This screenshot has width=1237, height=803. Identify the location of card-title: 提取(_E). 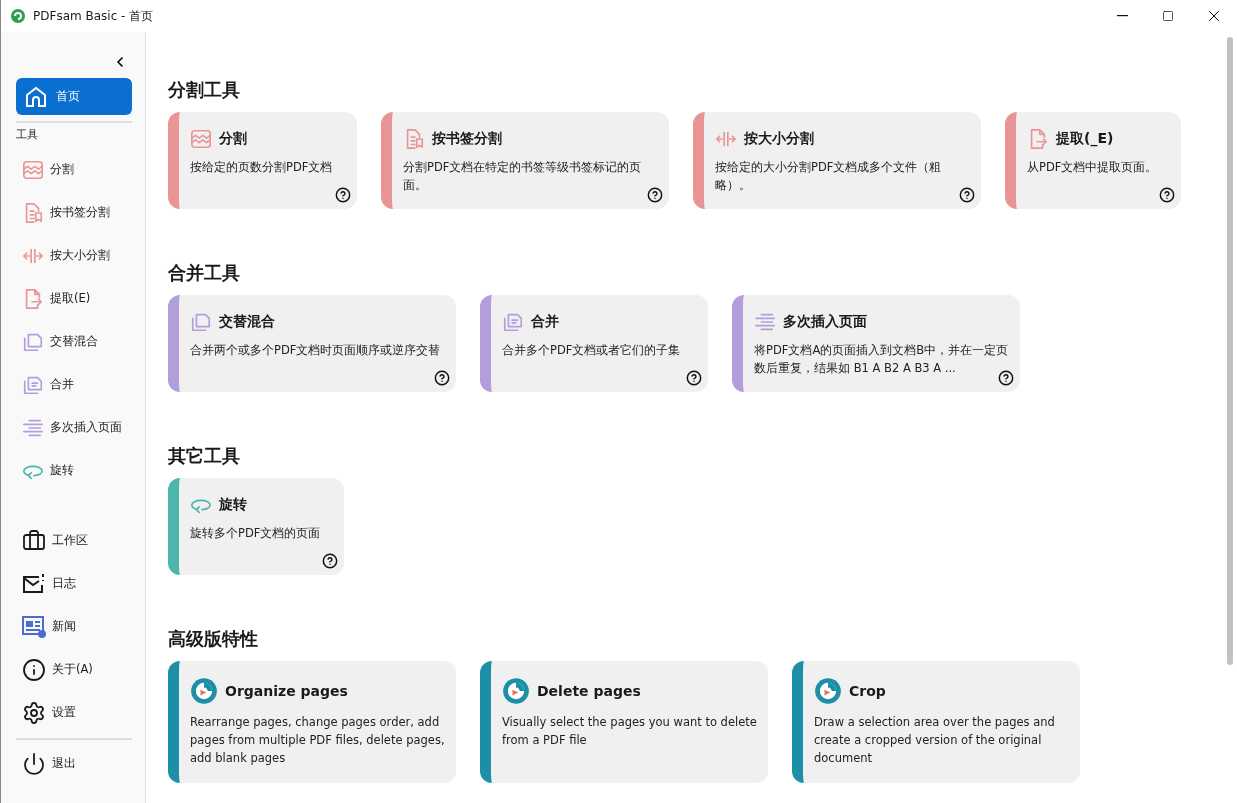
(1085, 139).